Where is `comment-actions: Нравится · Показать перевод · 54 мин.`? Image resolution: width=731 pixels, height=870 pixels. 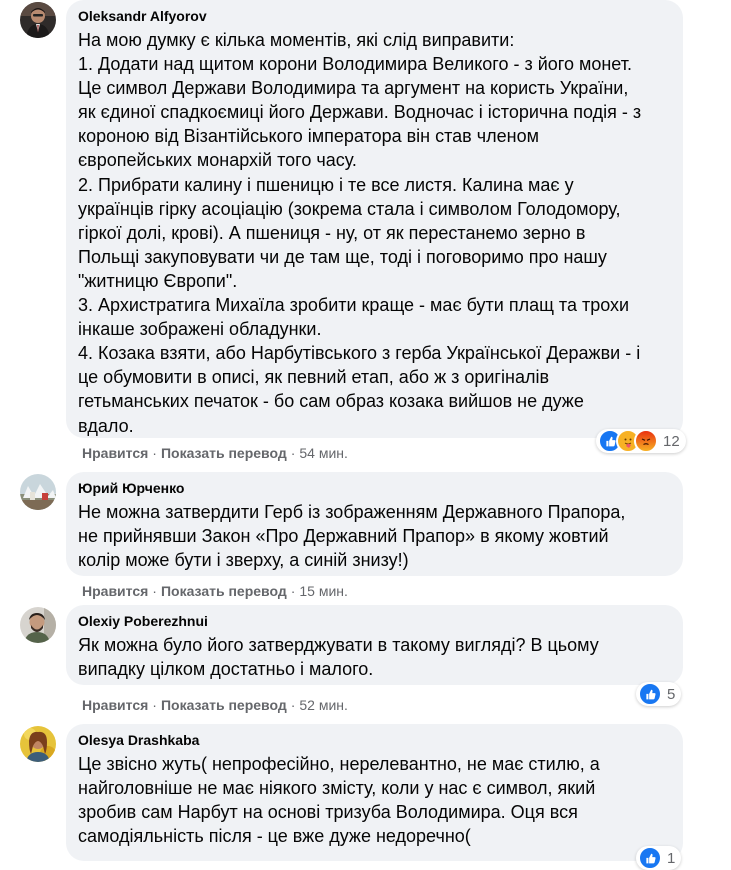 comment-actions: Нравится · Показать перевод · 54 мин. is located at coordinates (215, 453).